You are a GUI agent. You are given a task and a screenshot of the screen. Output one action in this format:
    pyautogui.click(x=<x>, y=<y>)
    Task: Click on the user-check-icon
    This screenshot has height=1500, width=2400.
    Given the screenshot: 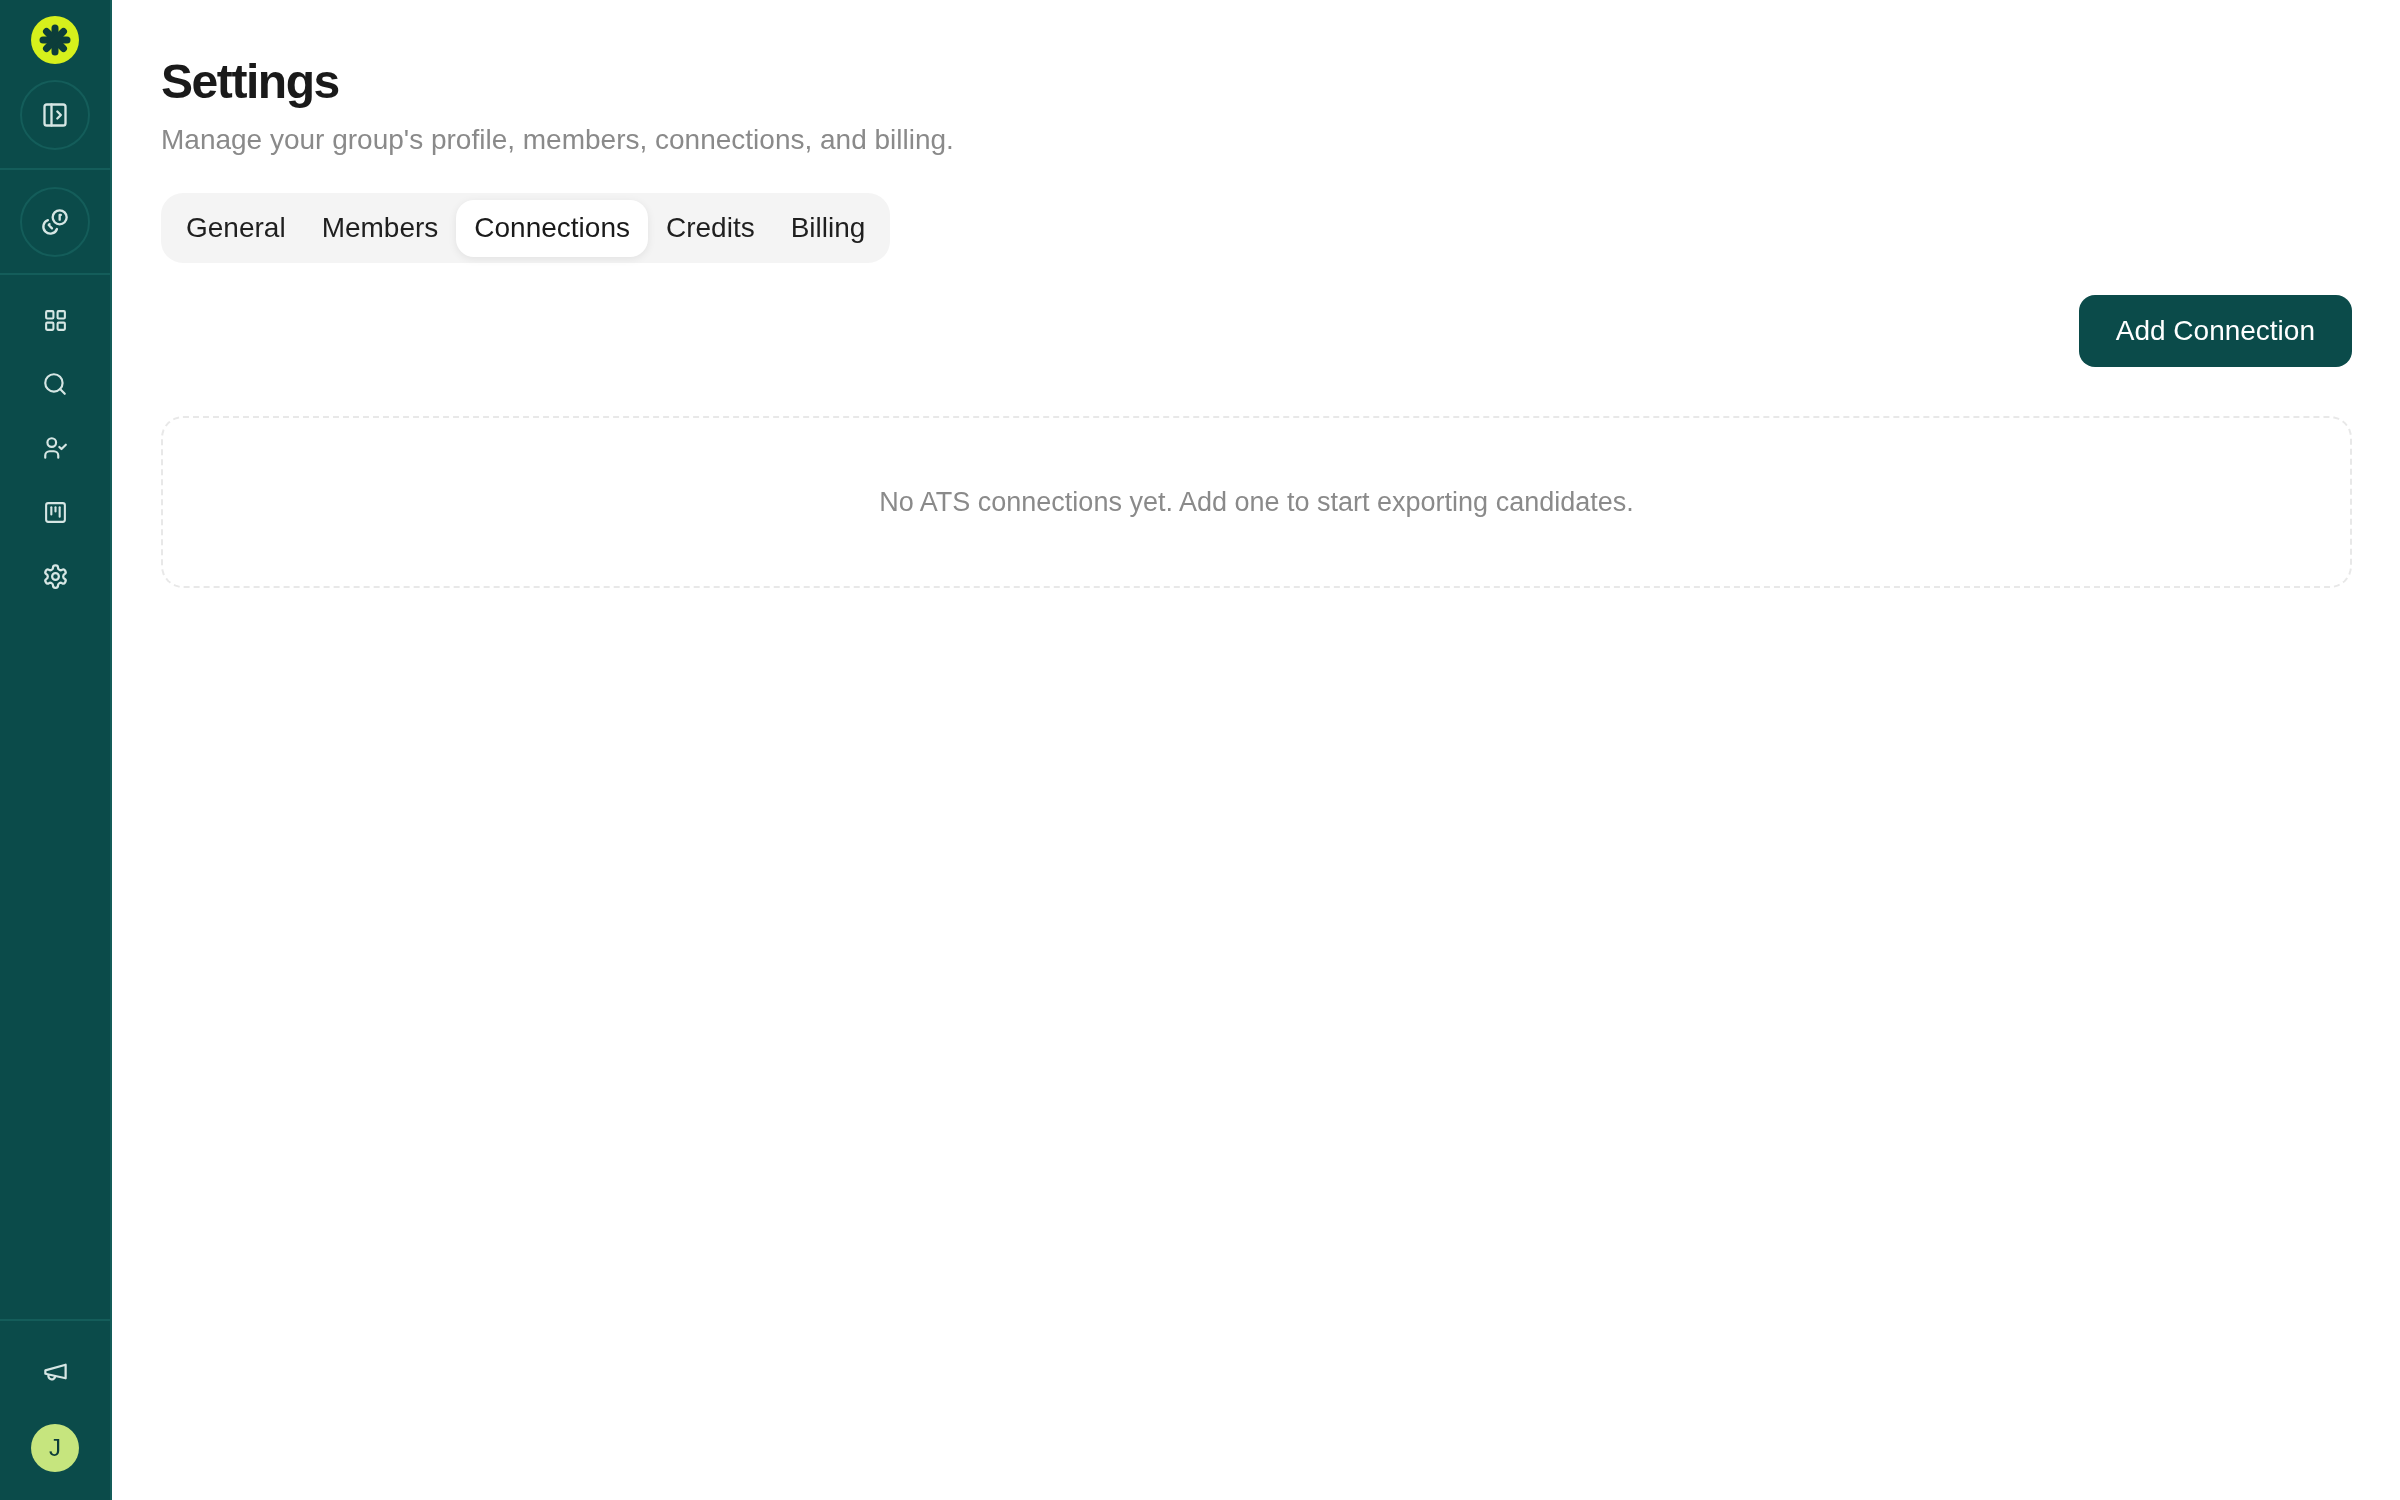 What is the action you would take?
    pyautogui.click(x=55, y=448)
    